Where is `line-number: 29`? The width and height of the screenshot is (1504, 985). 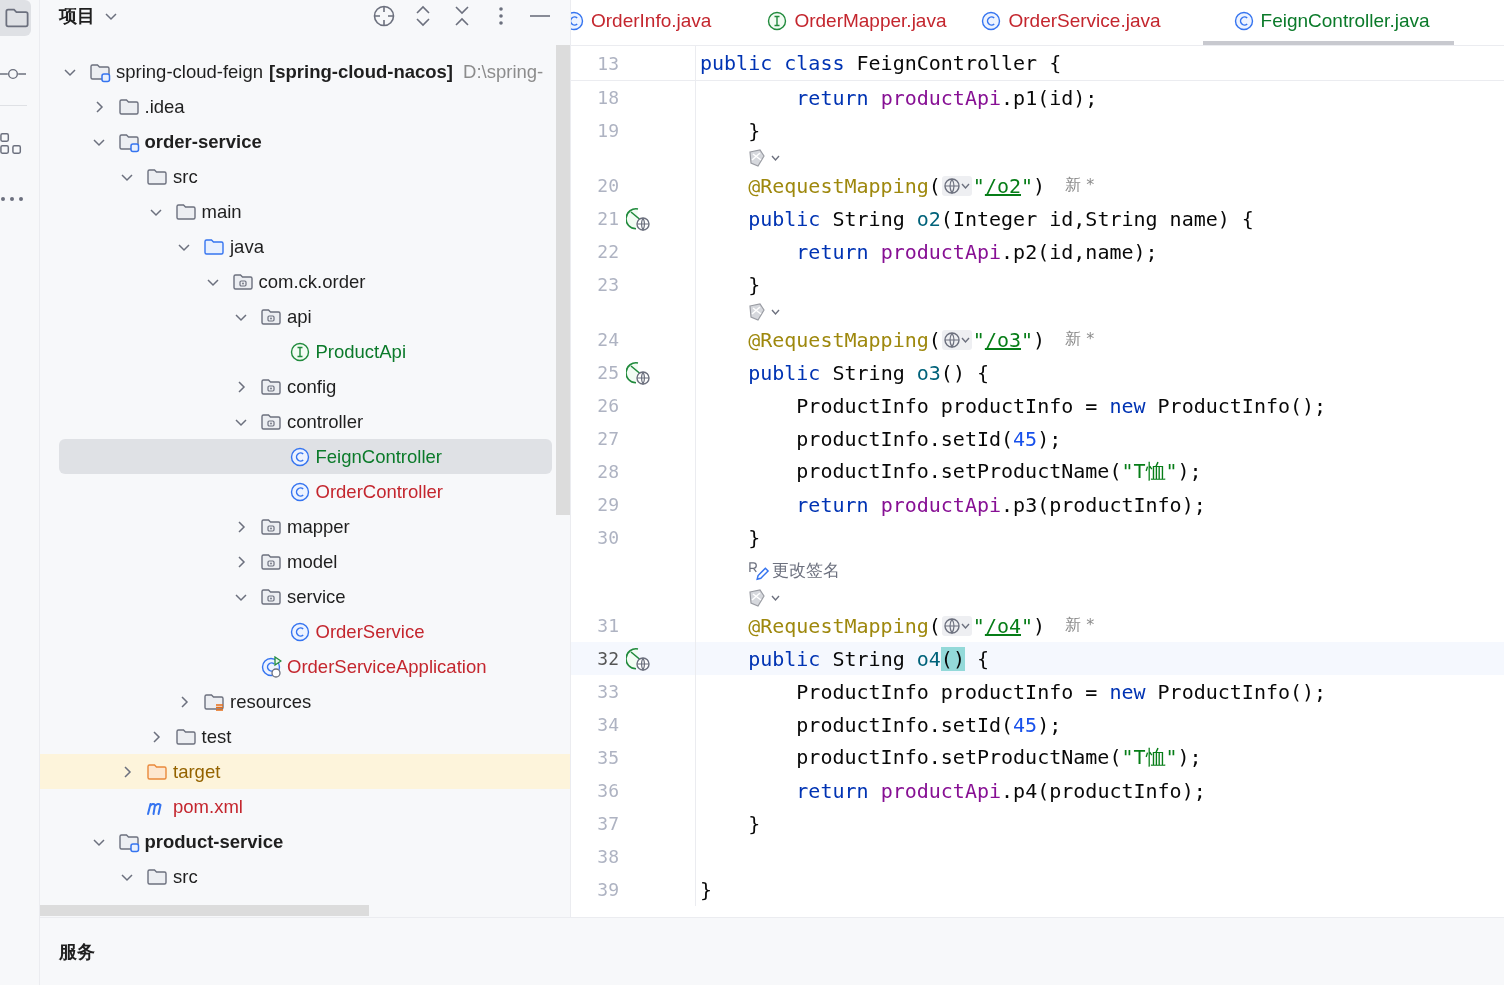
line-number: 29 is located at coordinates (607, 504).